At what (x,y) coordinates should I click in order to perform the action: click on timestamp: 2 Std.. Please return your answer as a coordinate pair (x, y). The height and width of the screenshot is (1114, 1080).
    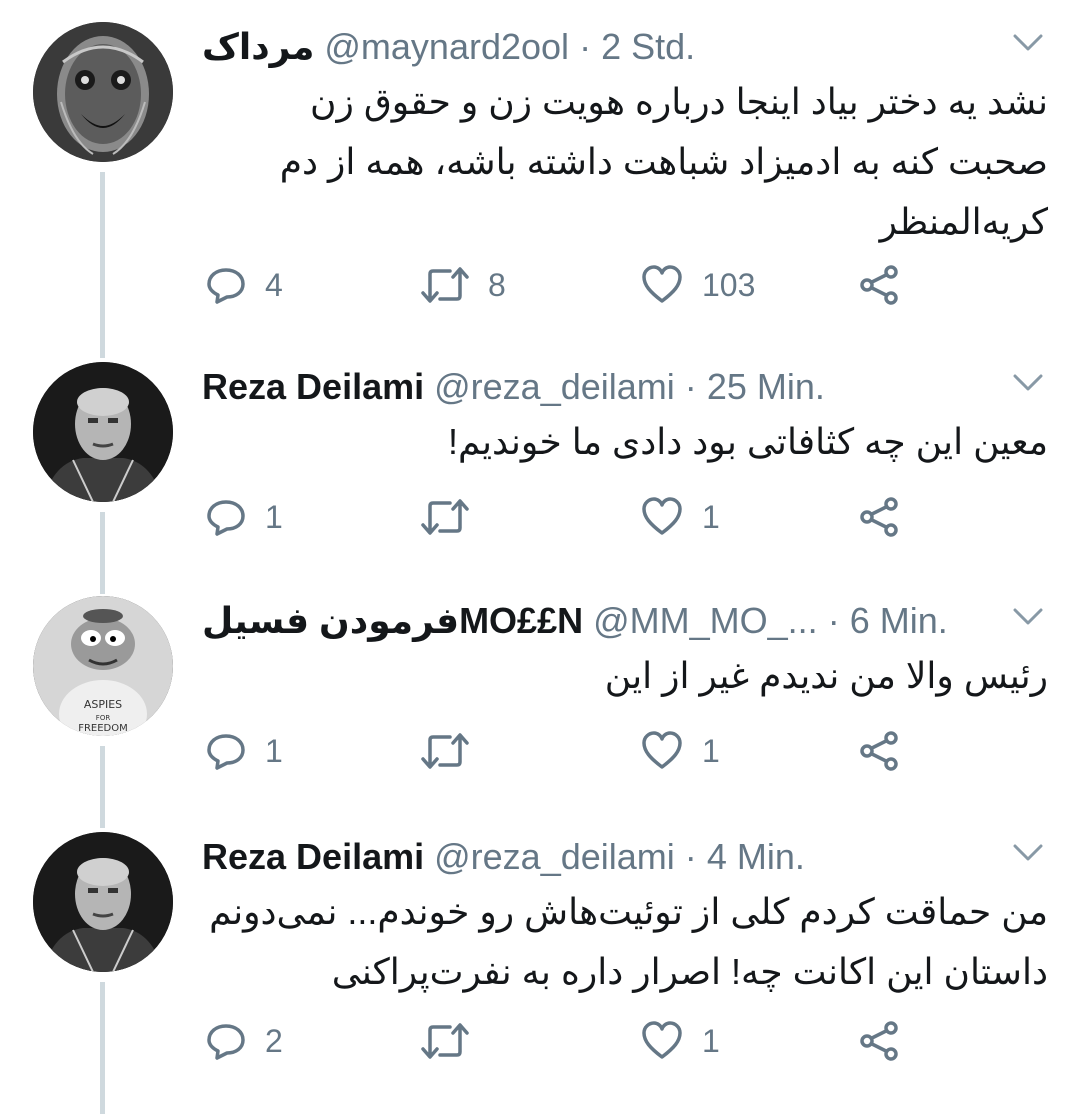
    Looking at the image, I should click on (648, 46).